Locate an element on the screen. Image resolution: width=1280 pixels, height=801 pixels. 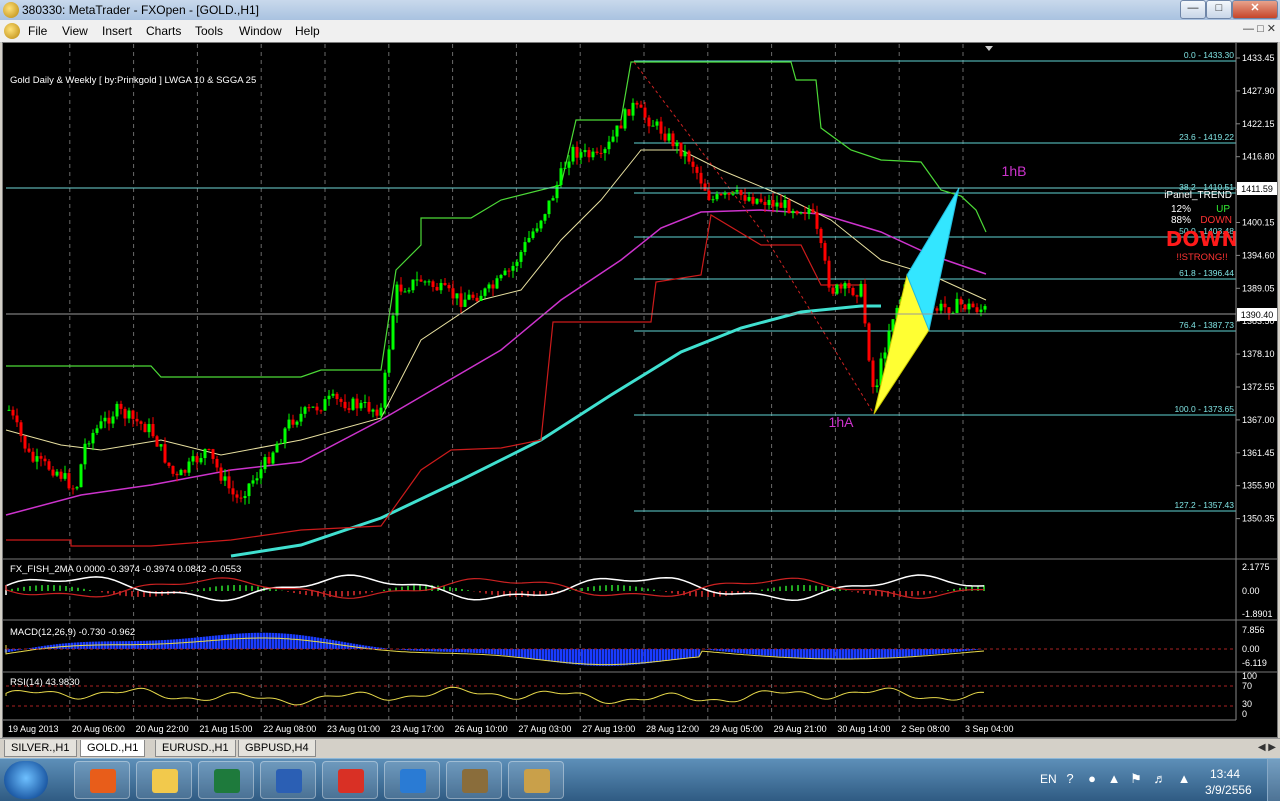
minimize-button: — is located at coordinates (1193, 9).